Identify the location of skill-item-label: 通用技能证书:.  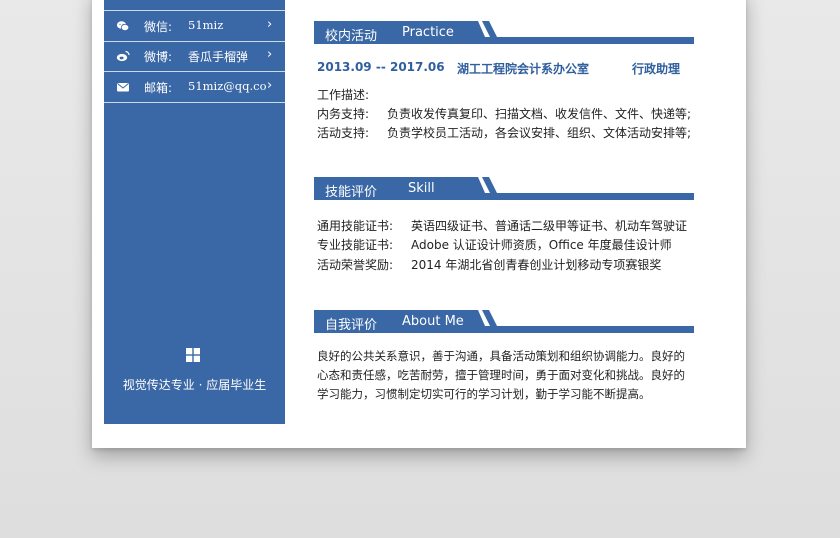
(355, 226).